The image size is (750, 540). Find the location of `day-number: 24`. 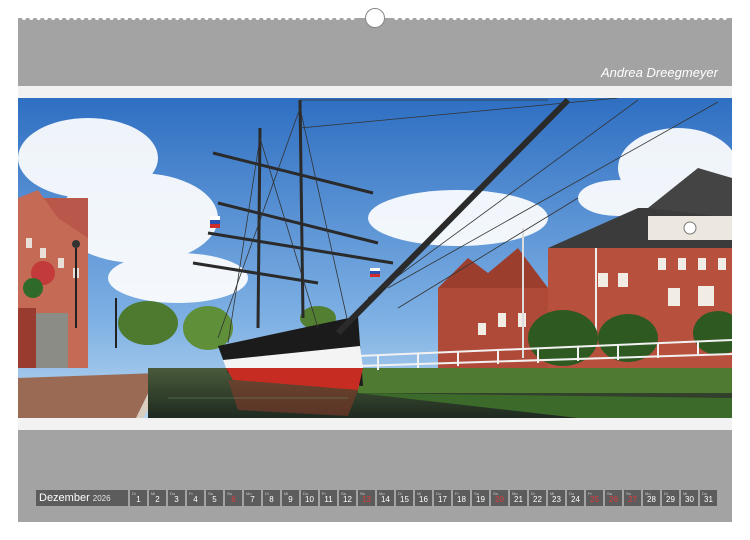

day-number: 24 is located at coordinates (575, 499).